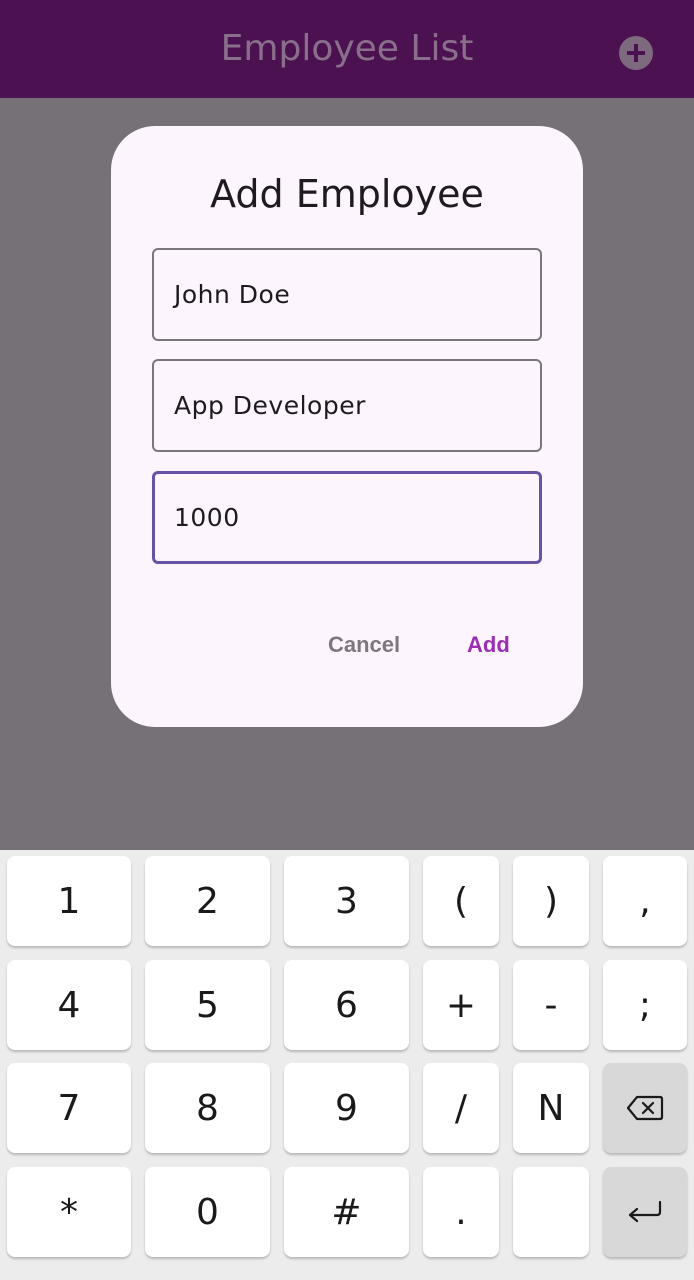 The width and height of the screenshot is (694, 1280). Describe the element at coordinates (551, 1108) in the screenshot. I see `key-n: N` at that location.